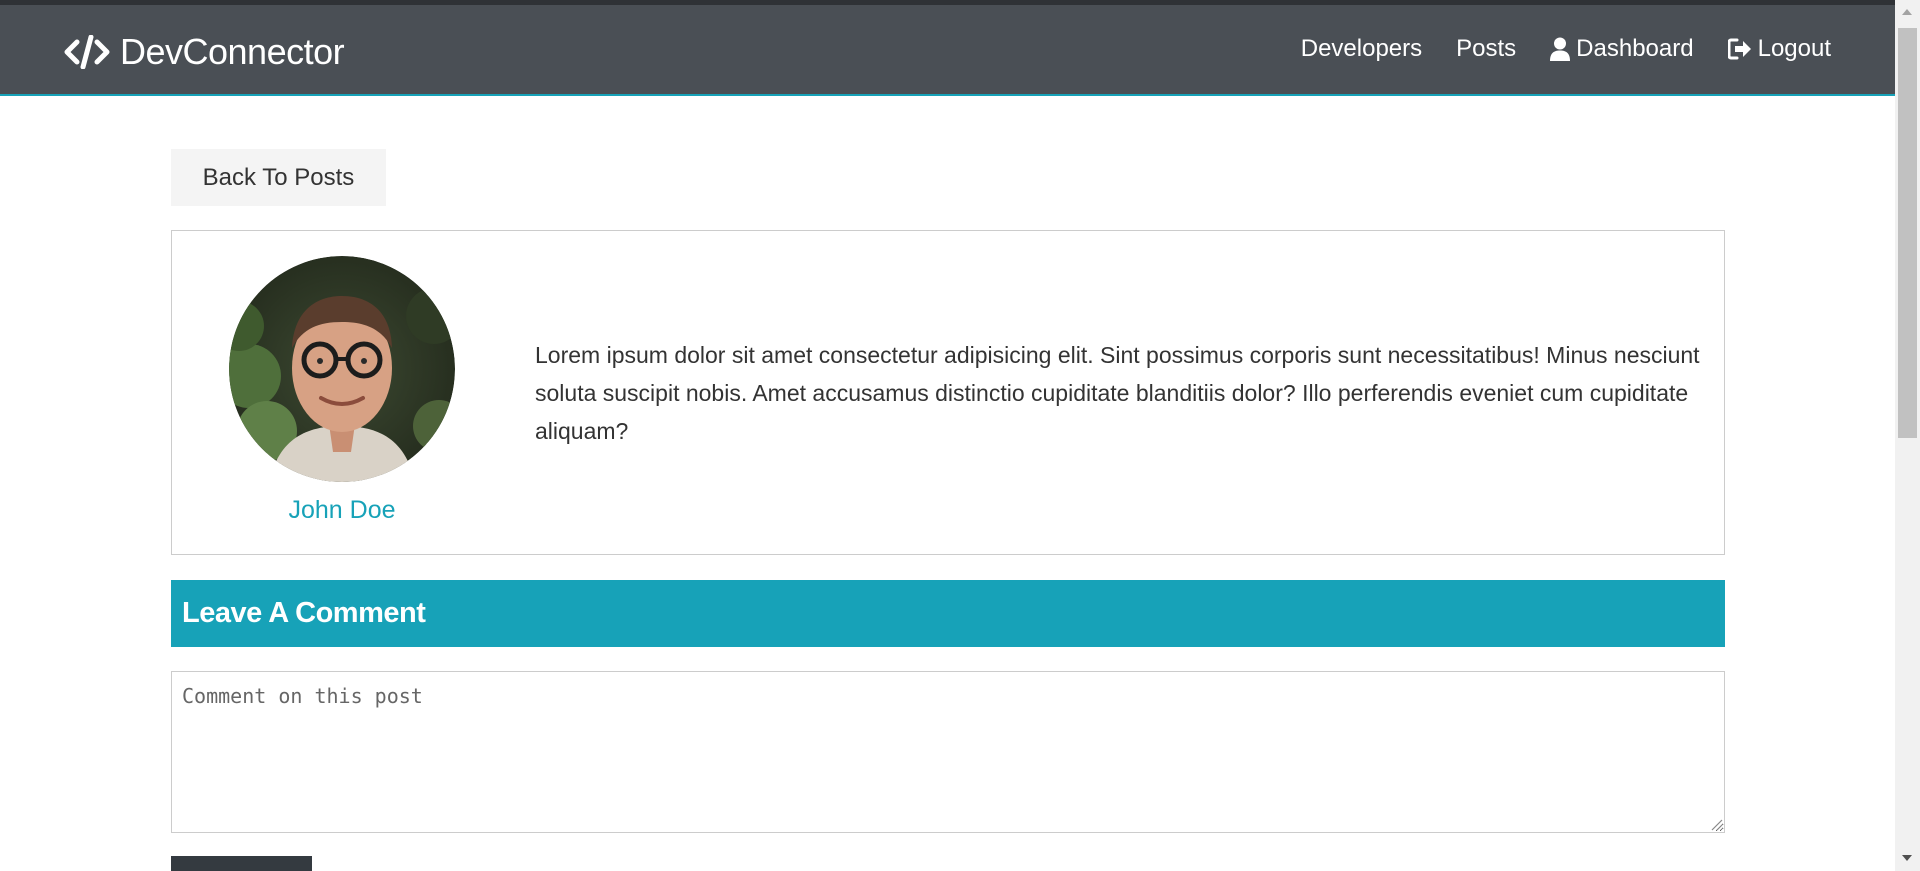  I want to click on scroll-thumb, so click(1907, 233).